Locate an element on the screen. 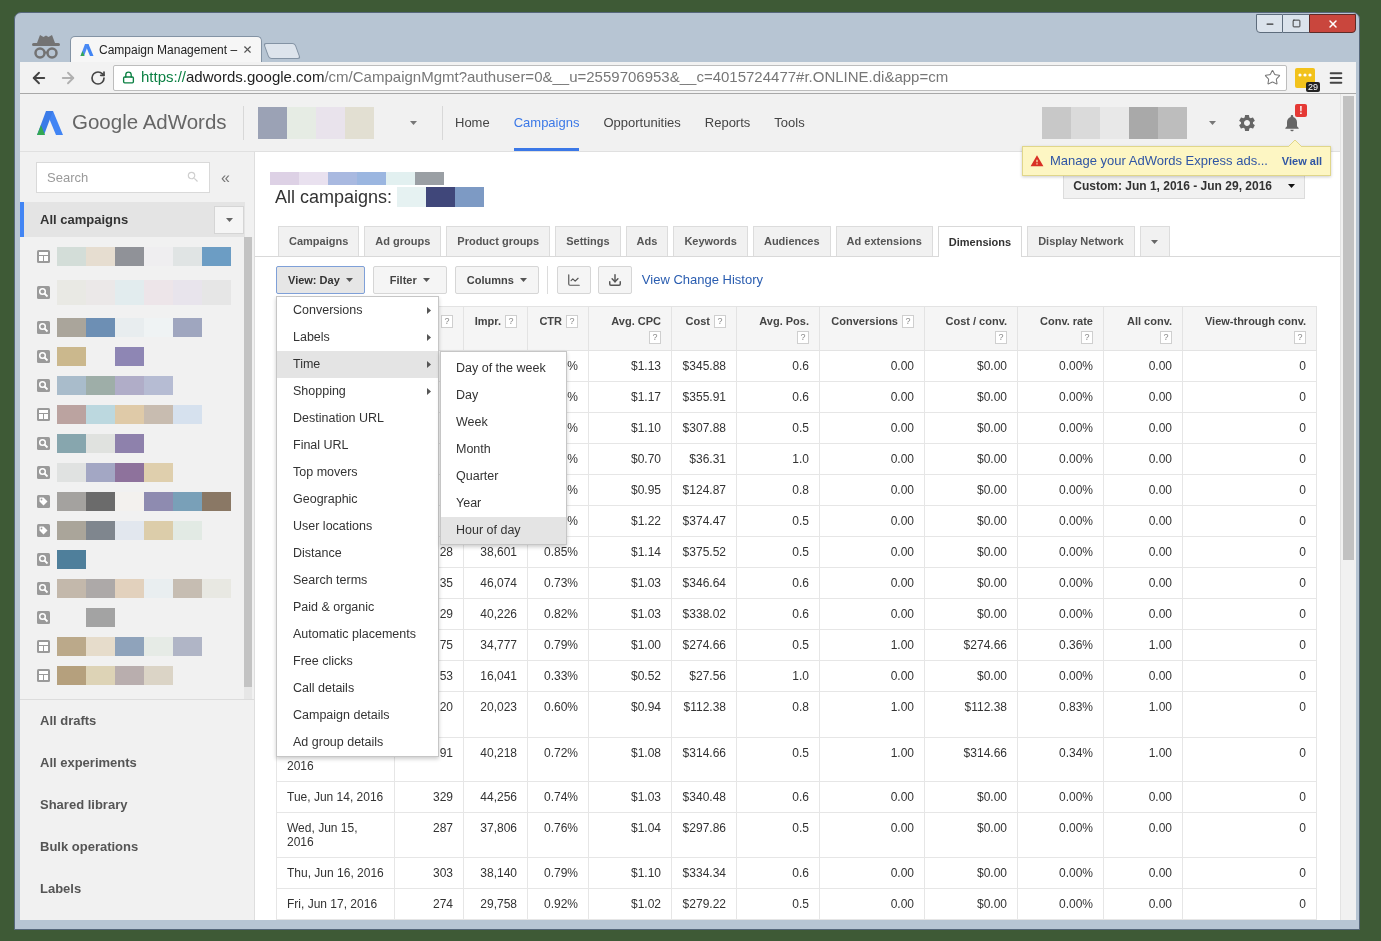 The width and height of the screenshot is (1381, 941). caret-icon is located at coordinates (1155, 241).